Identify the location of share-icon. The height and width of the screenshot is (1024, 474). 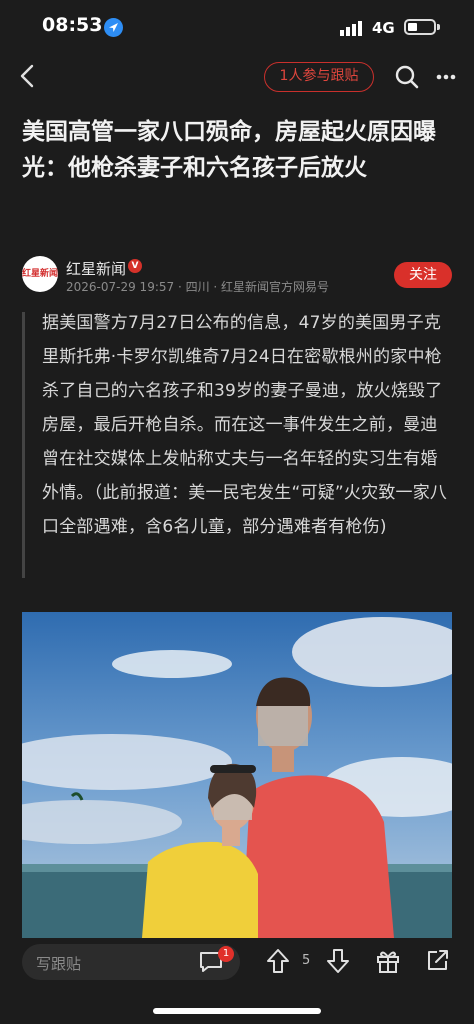
(438, 960).